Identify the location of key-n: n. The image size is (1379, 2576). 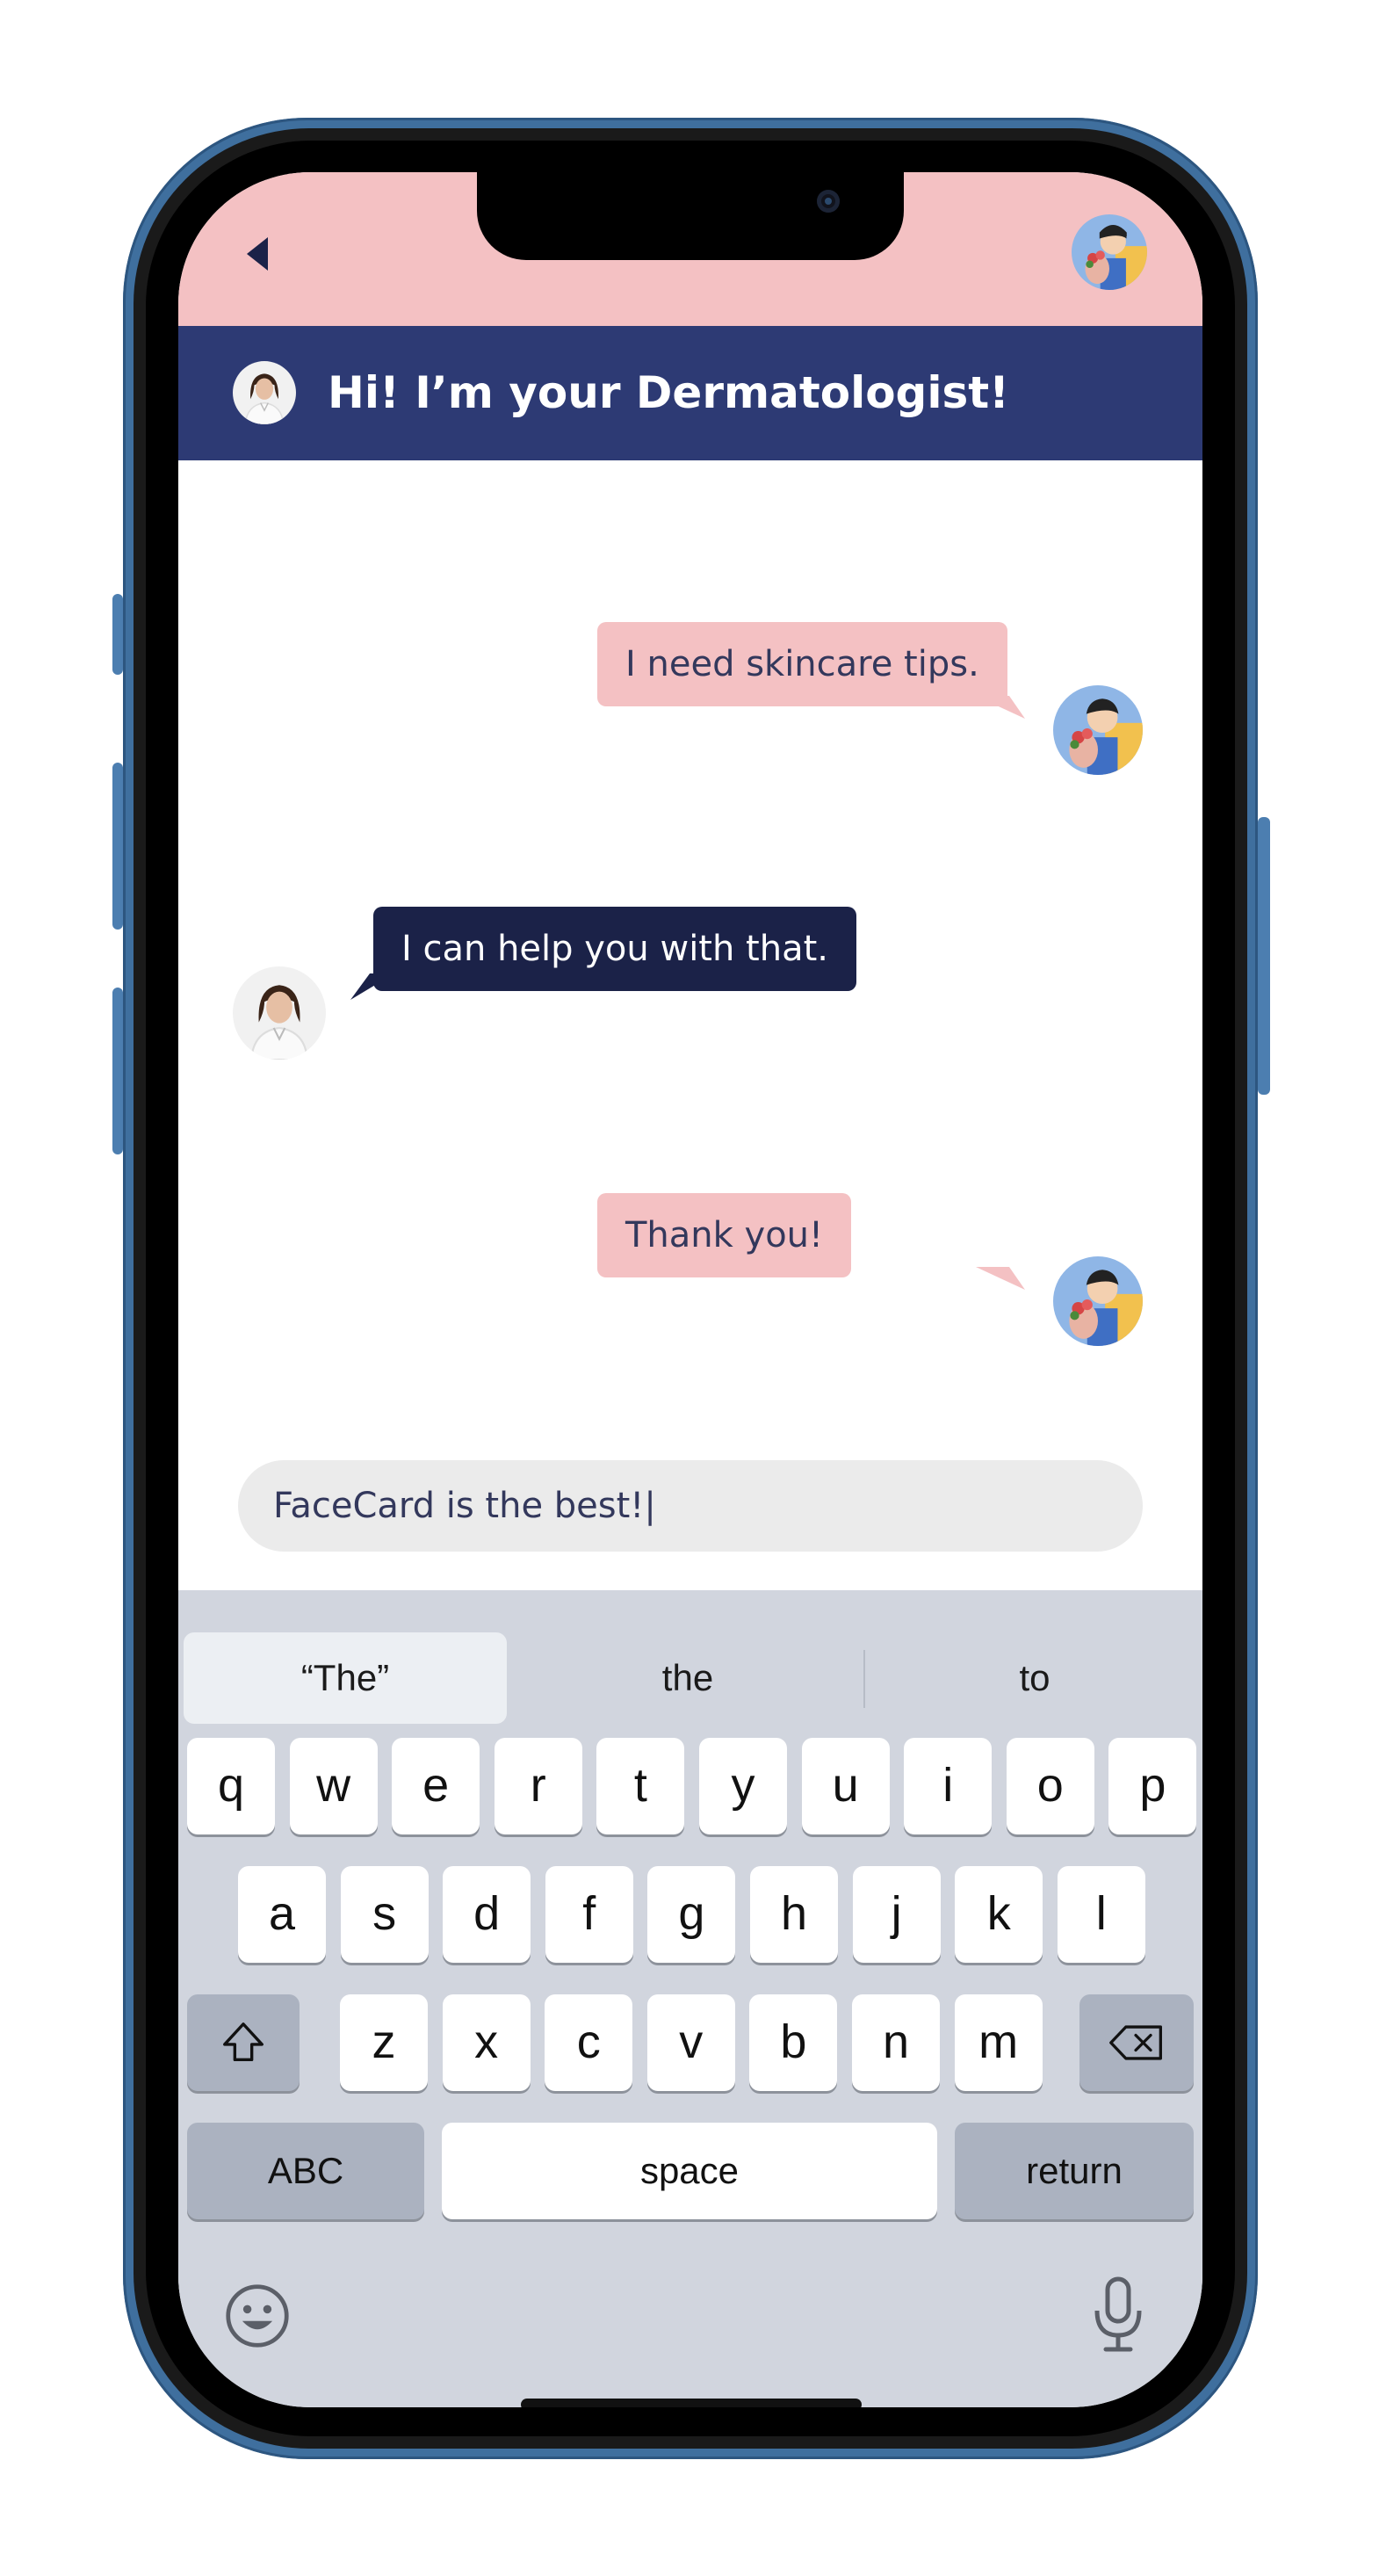
(896, 2042).